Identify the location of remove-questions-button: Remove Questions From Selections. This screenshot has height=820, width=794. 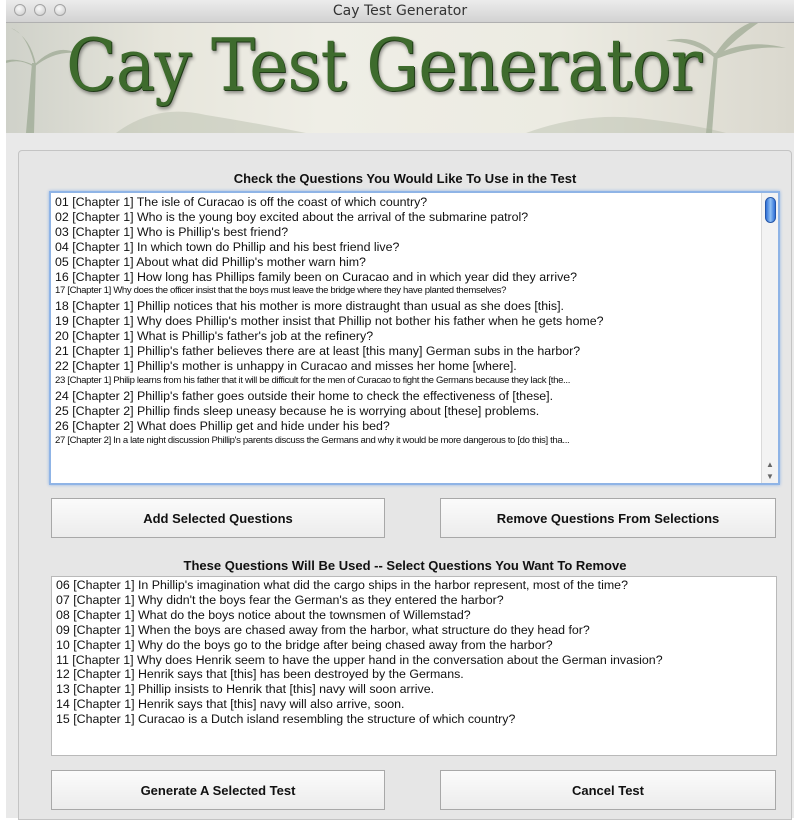
(608, 518).